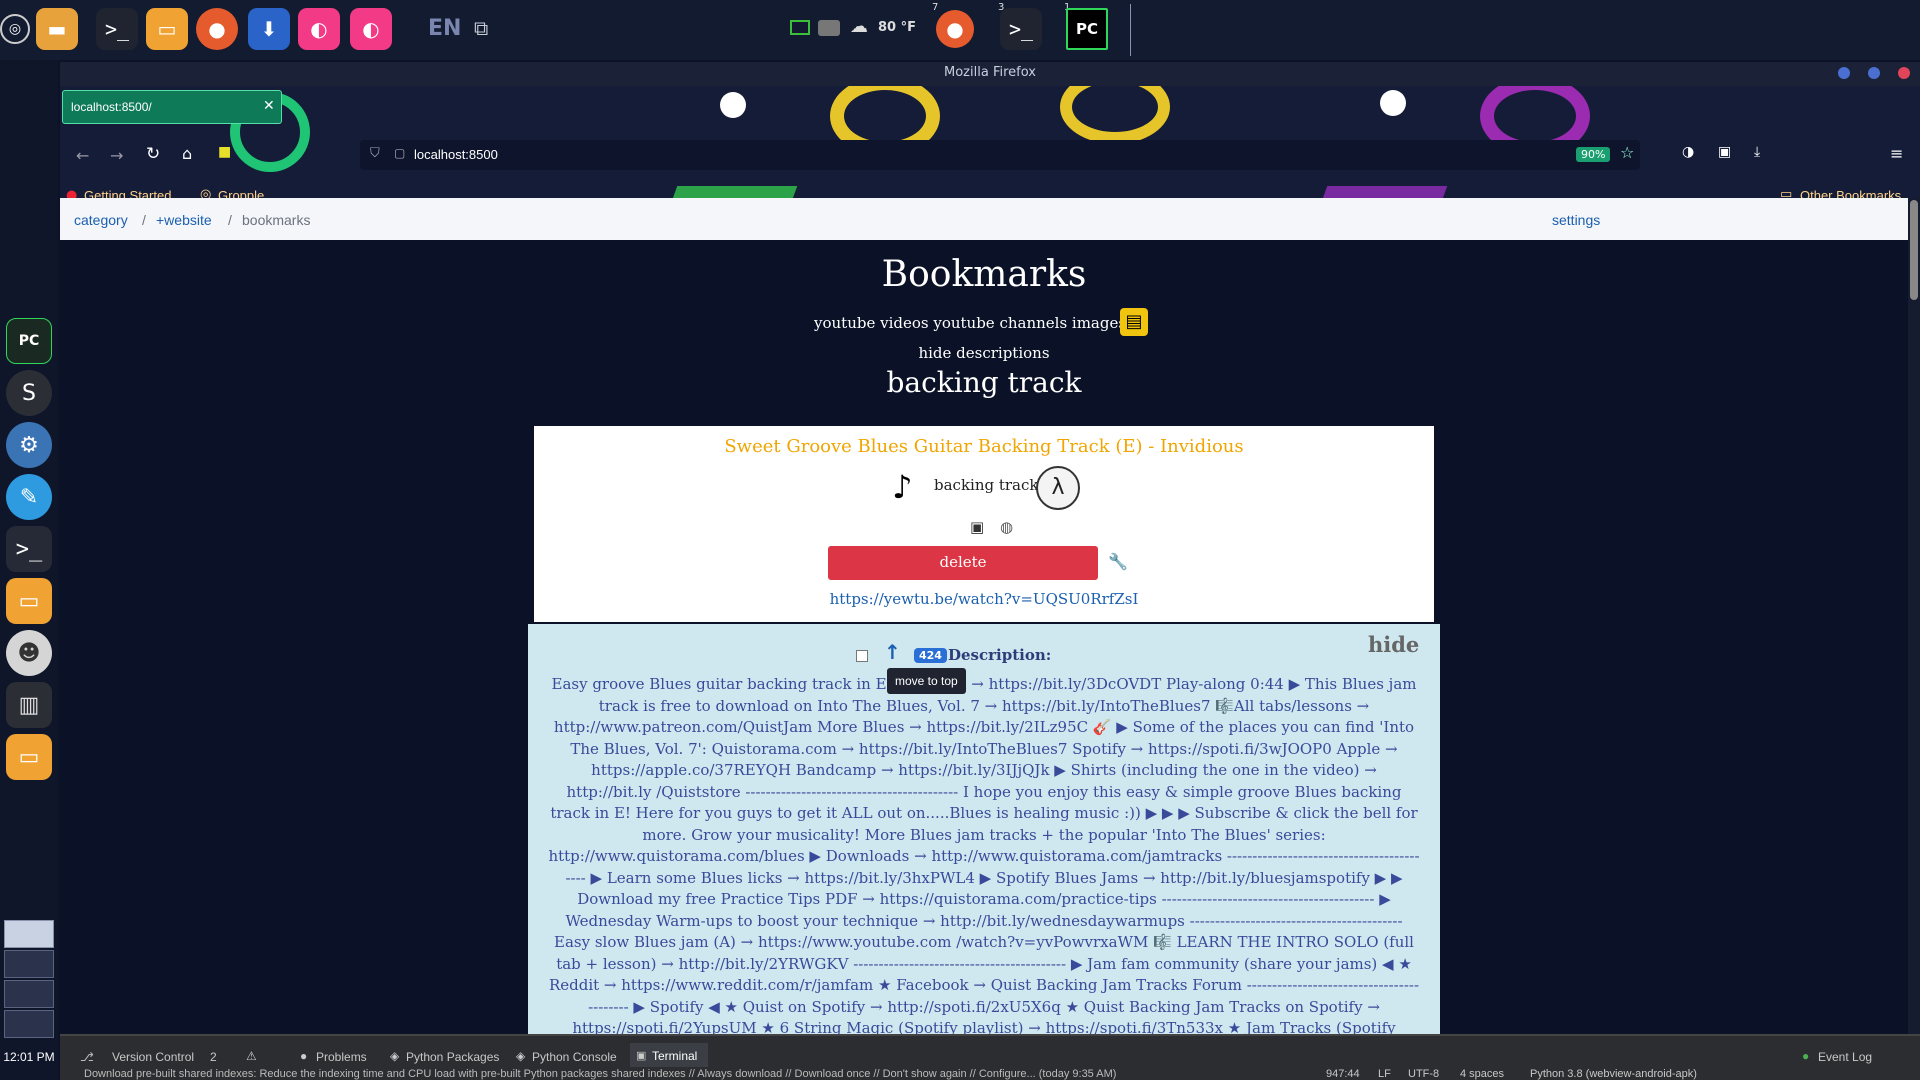  I want to click on tool-python-console: Python Console, so click(574, 1057).